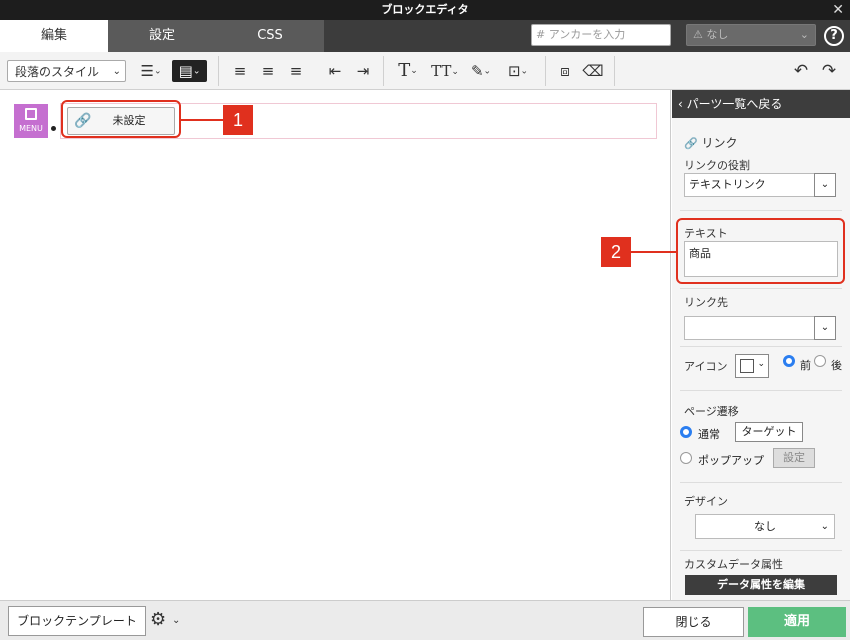 This screenshot has width=850, height=640. What do you see at coordinates (801, 71) in the screenshot?
I see `undo-icon: ↶` at bounding box center [801, 71].